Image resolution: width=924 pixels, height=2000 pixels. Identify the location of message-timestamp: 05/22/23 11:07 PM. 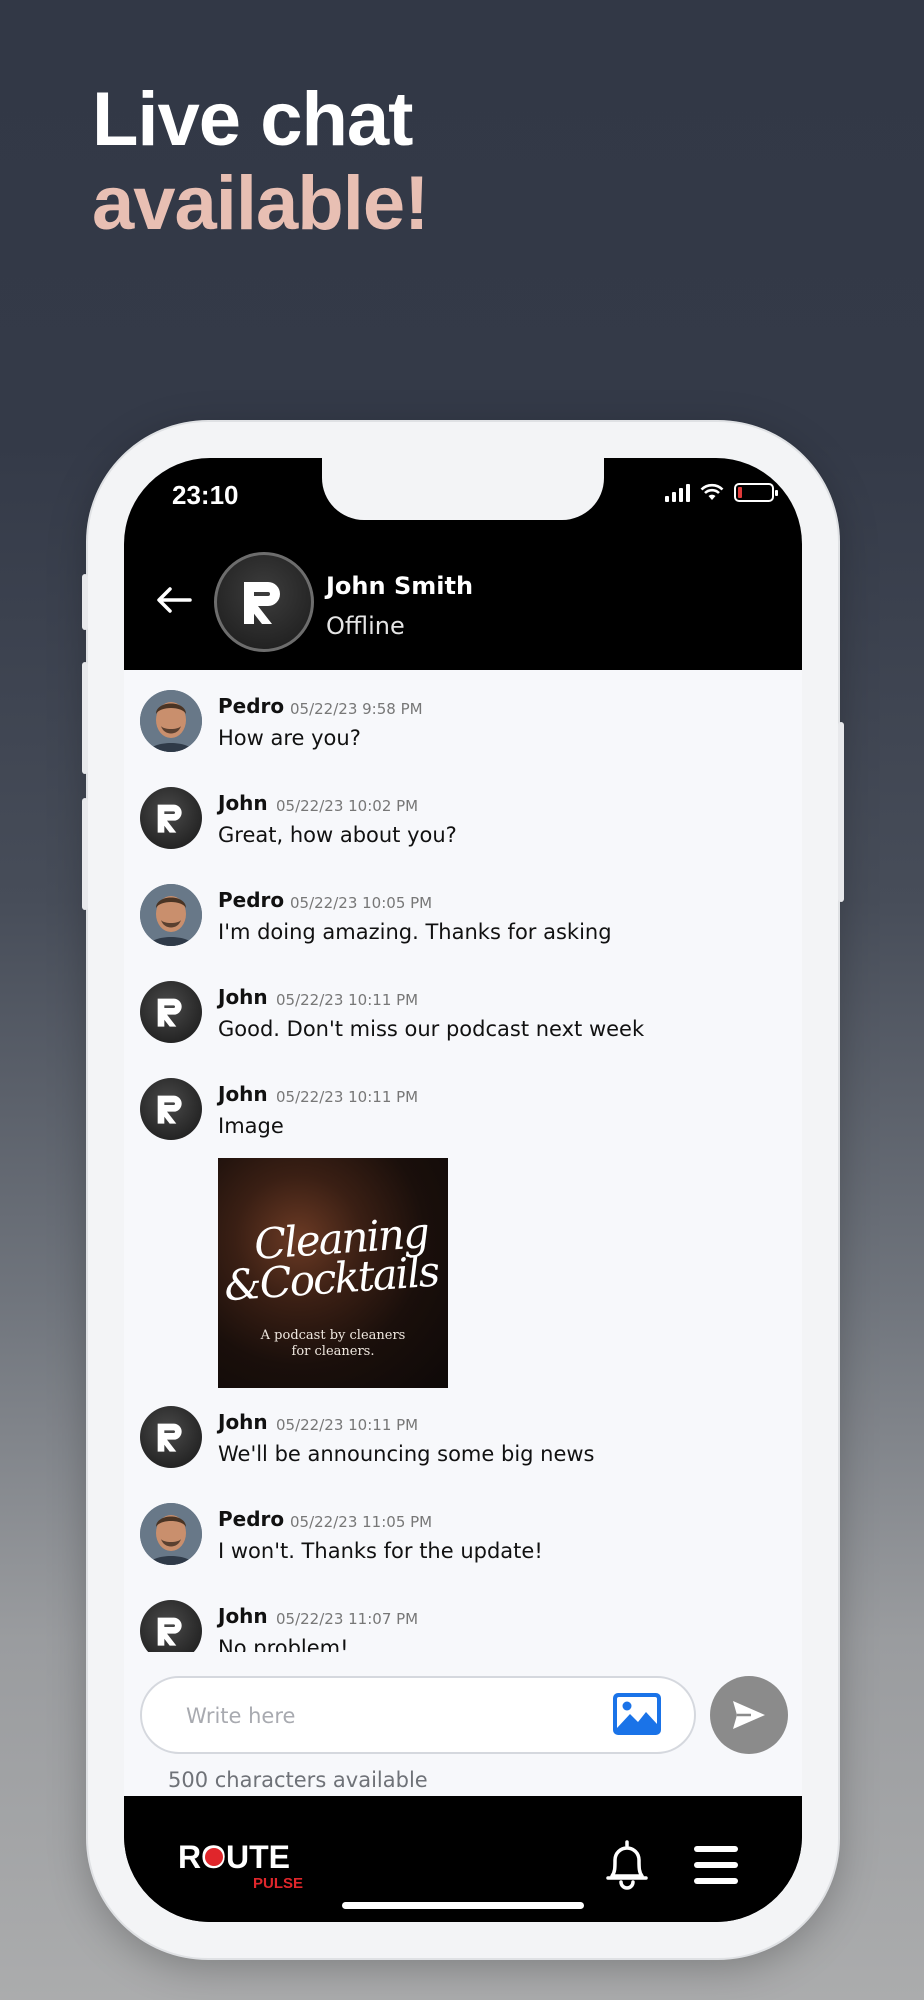
(347, 1619).